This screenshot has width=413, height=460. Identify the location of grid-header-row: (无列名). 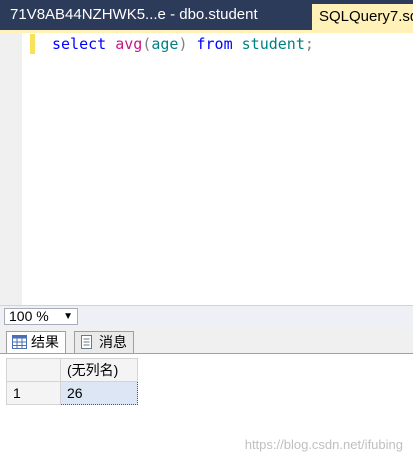
(72, 370).